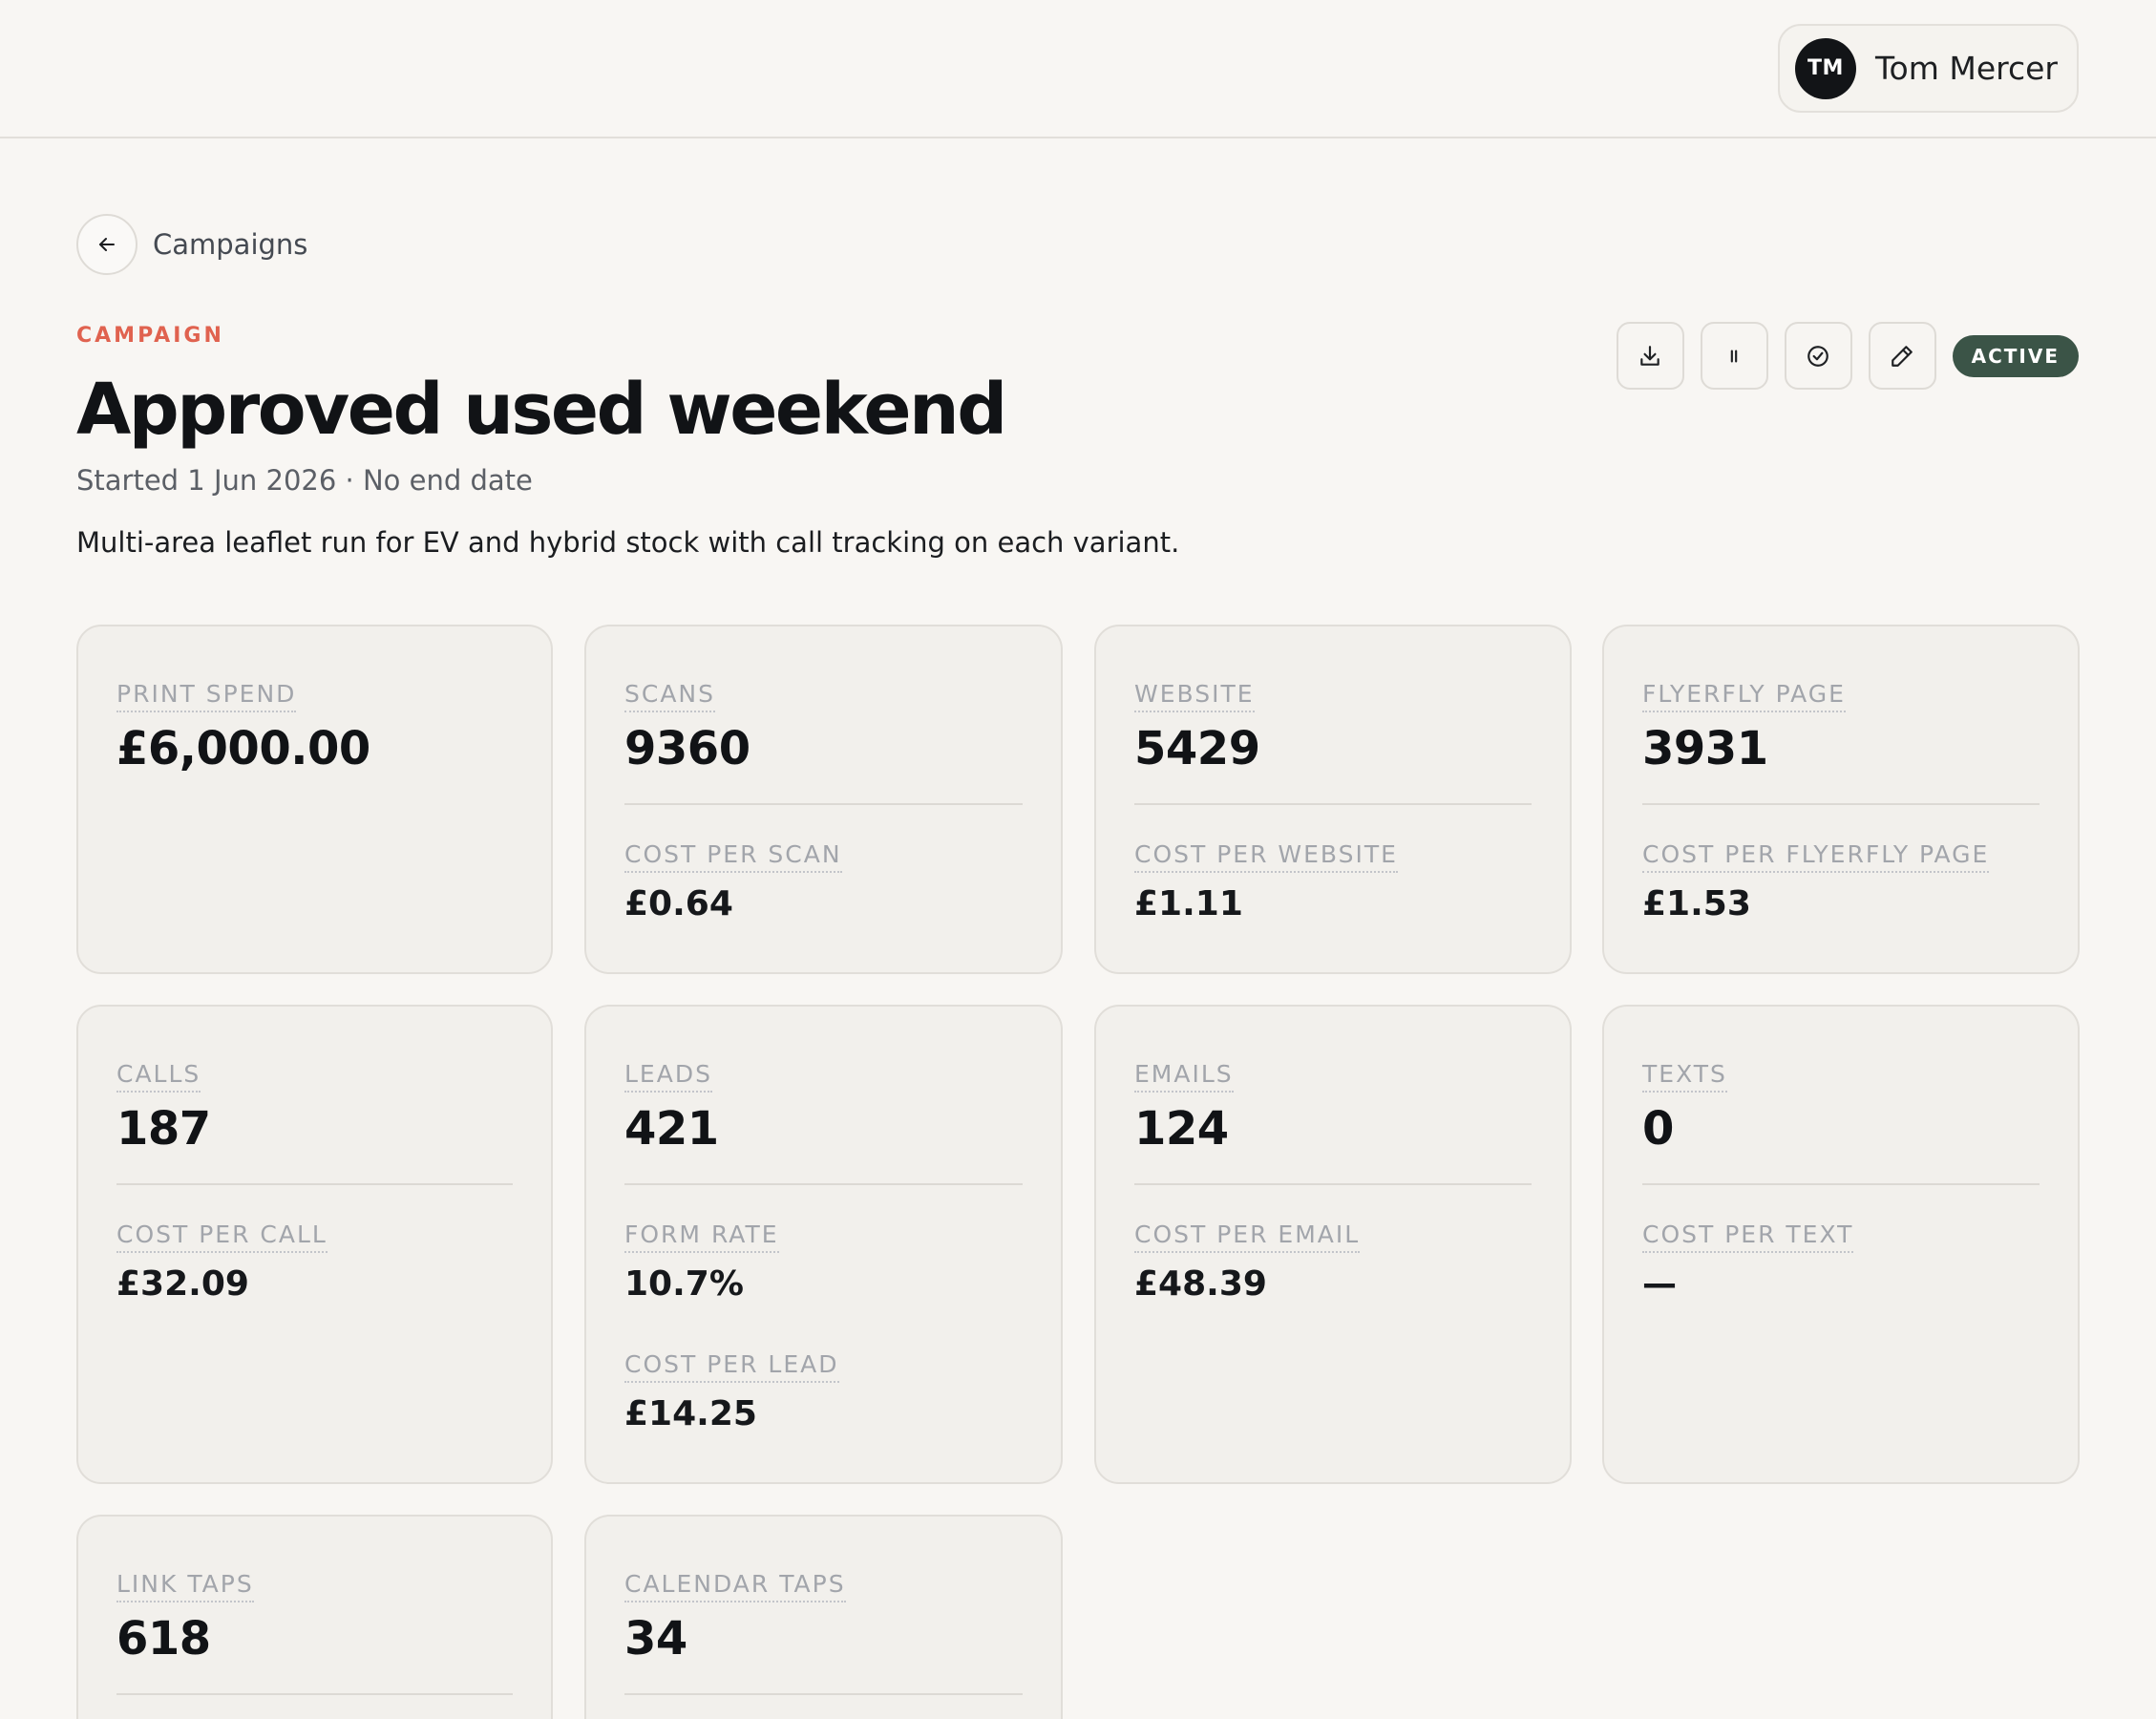 The image size is (2156, 1719). I want to click on stat-card-print-spend: PRINT SPEND £6,000.00, so click(314, 799).